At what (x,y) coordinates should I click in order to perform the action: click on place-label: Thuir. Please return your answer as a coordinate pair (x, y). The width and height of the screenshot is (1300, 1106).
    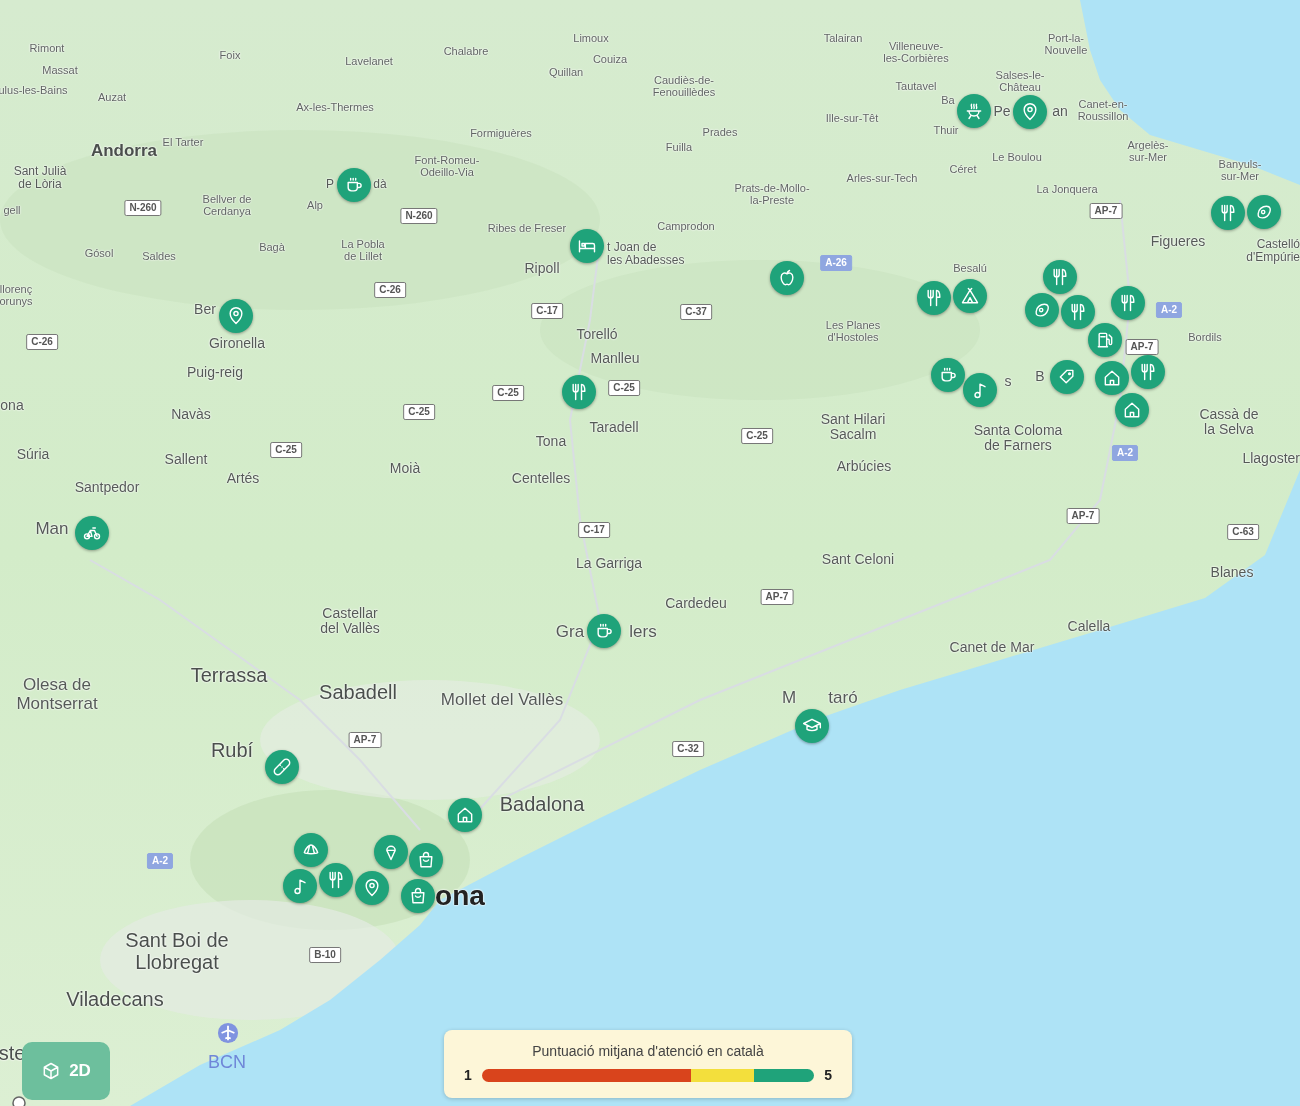
    Looking at the image, I should click on (946, 130).